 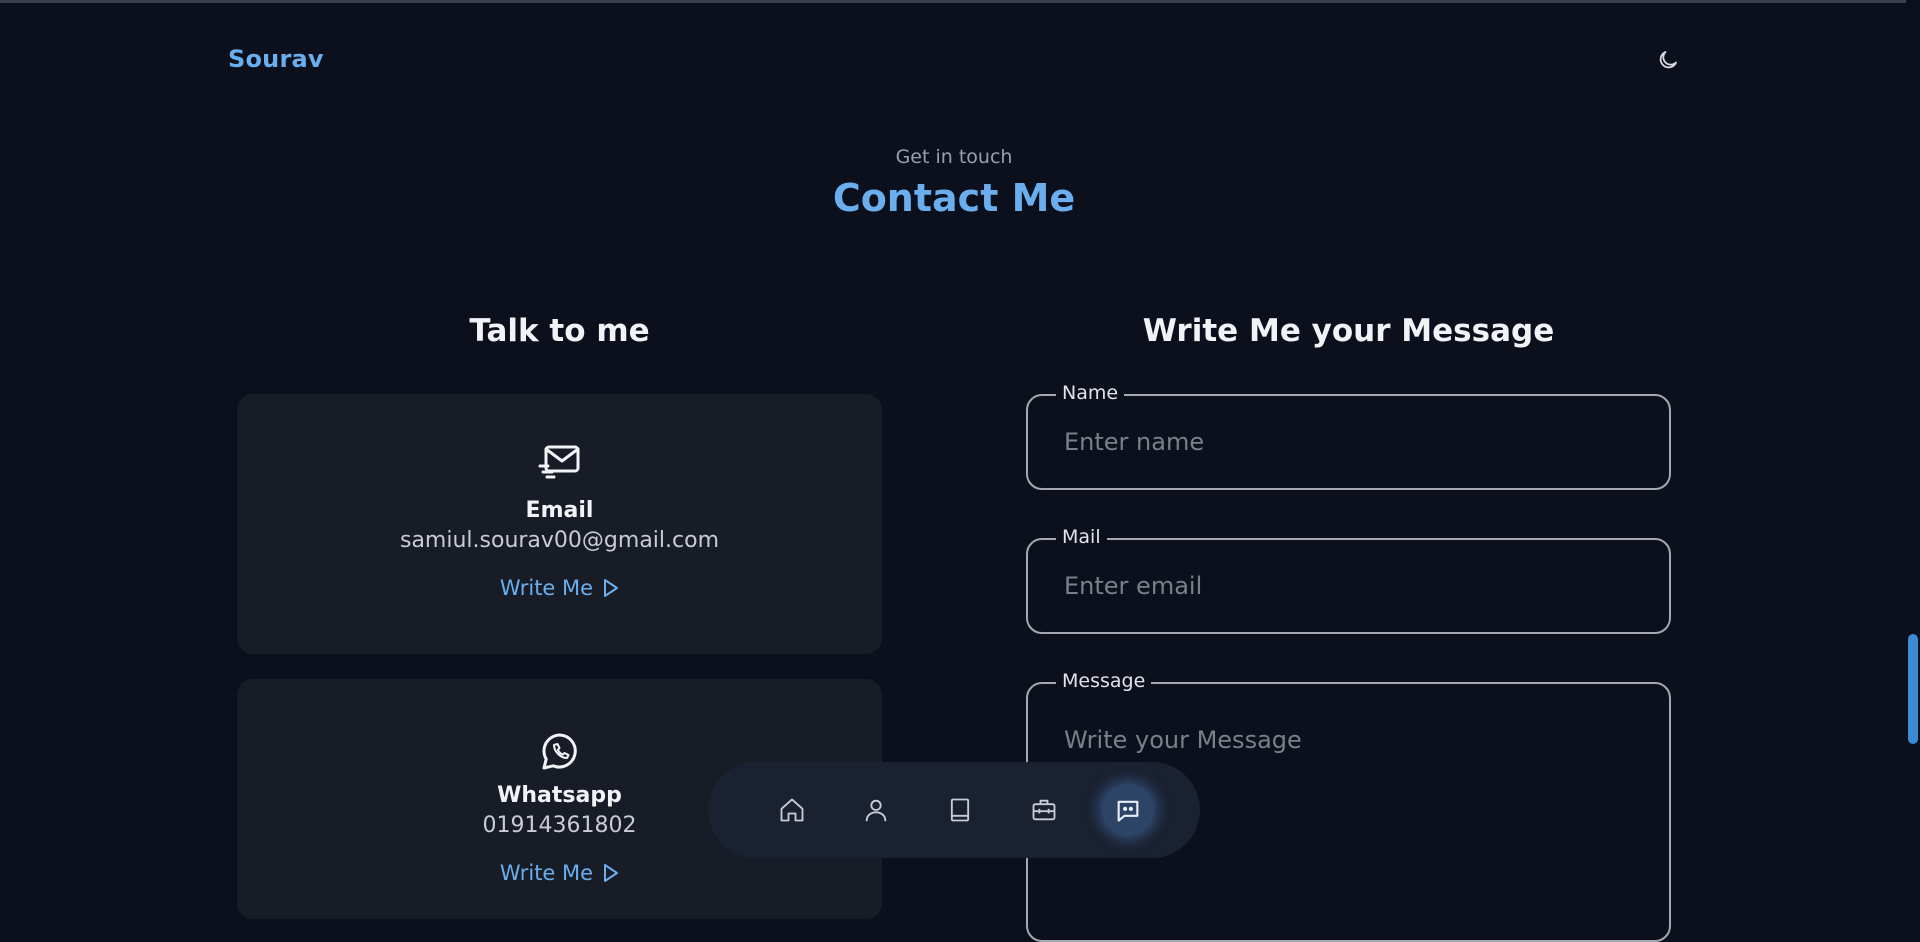 What do you see at coordinates (1090, 393) in the screenshot?
I see `name-field-label: Name` at bounding box center [1090, 393].